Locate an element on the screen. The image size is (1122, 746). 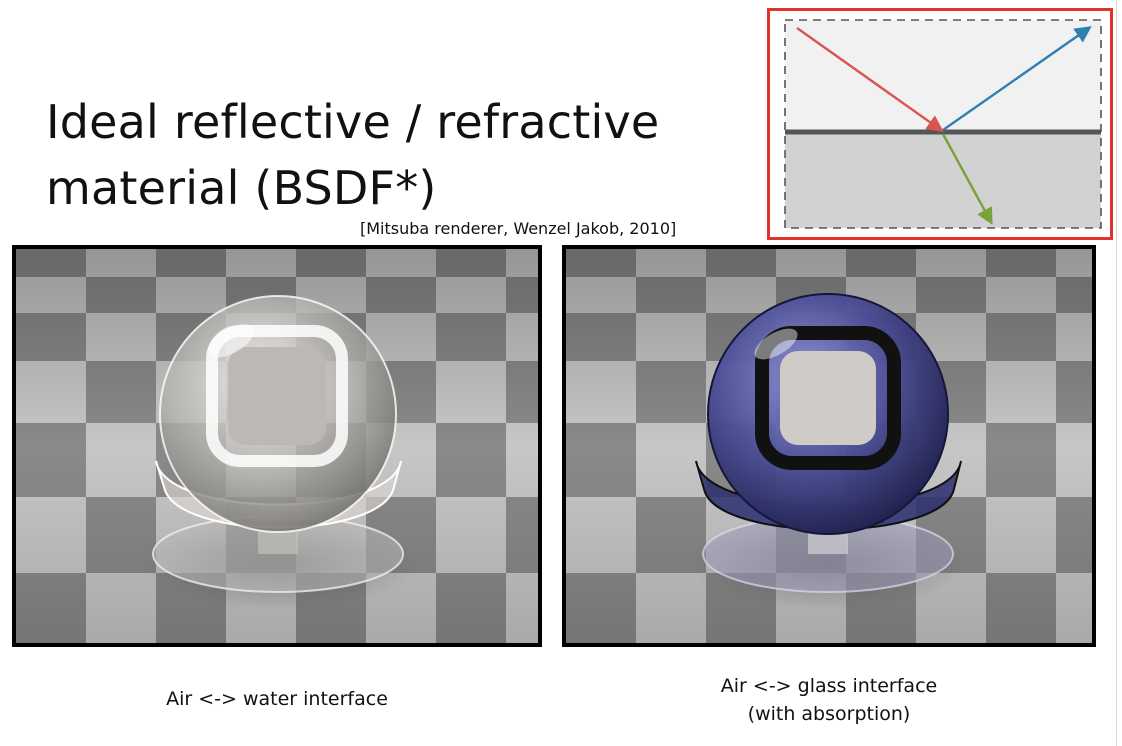
page-edge-divider is located at coordinates (1116, 373).